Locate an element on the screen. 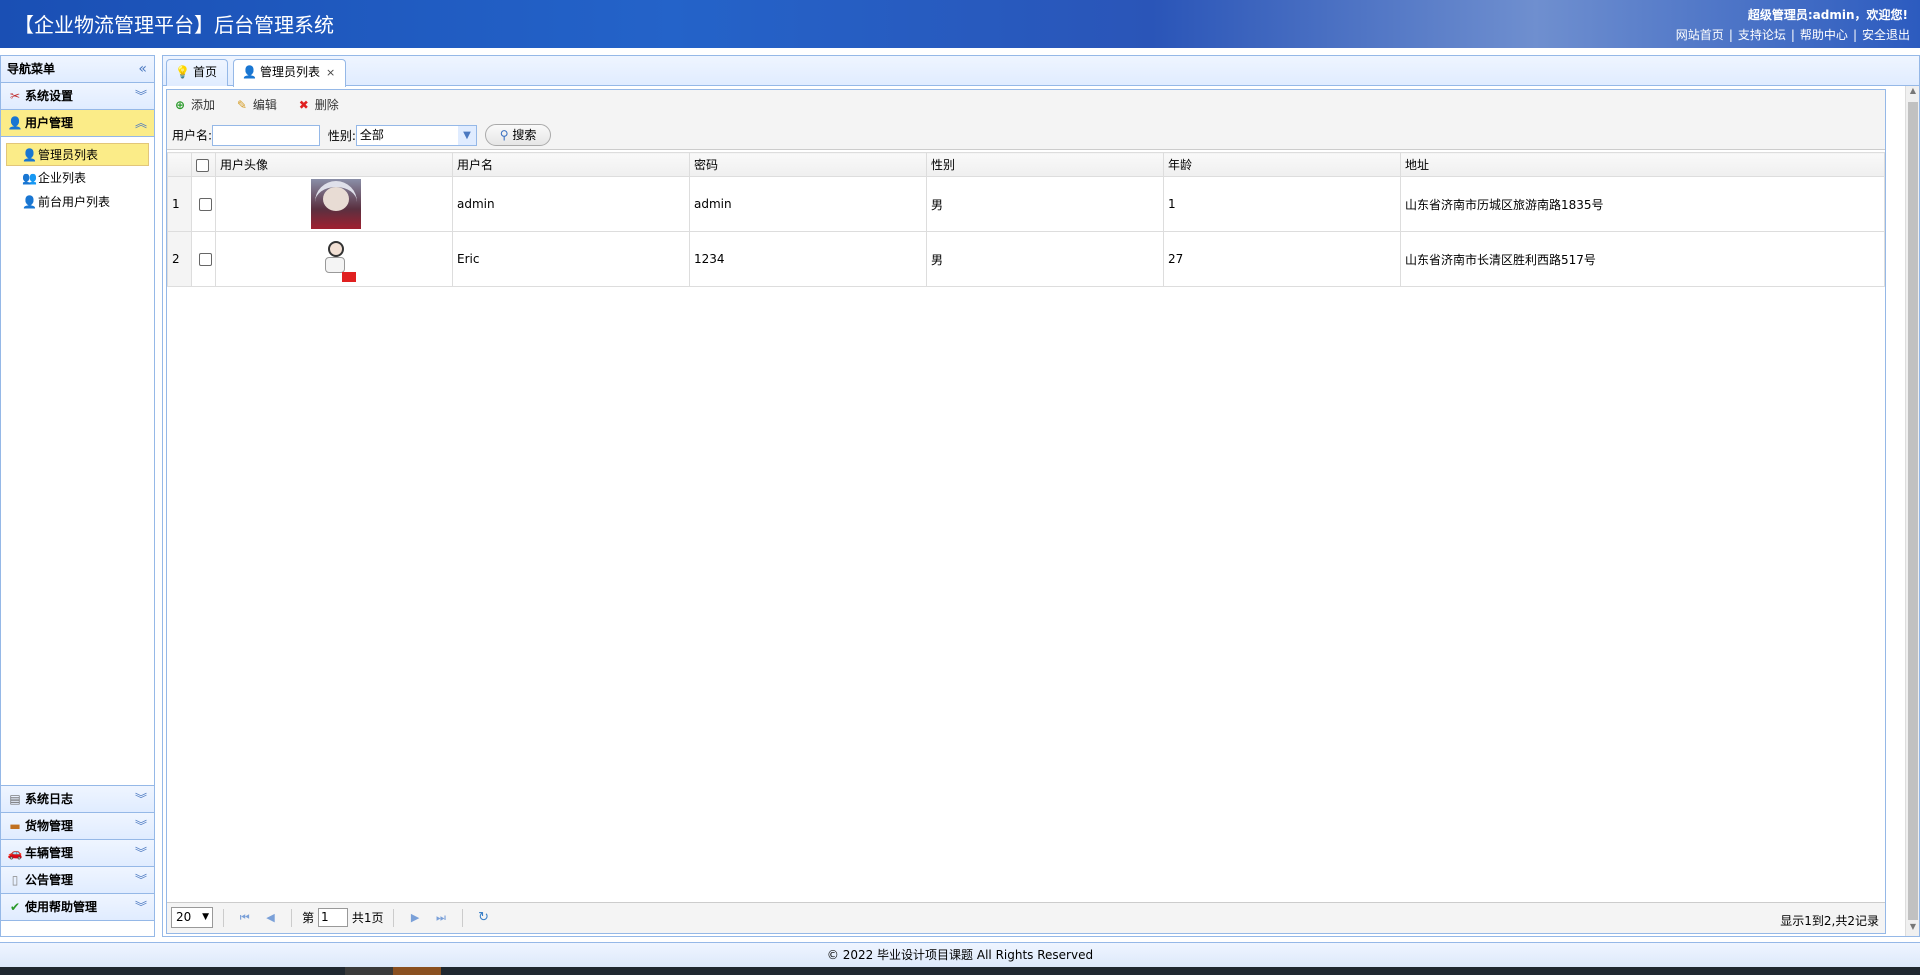 The image size is (1920, 975). home-link: 网站首页 is located at coordinates (1700, 35).